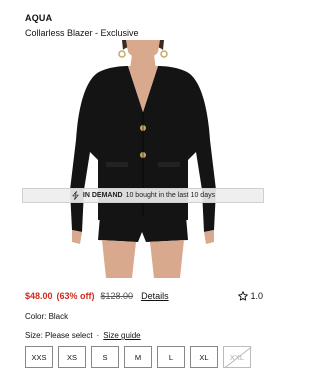 The width and height of the screenshot is (320, 380). I want to click on product-header: AQUA Collarless Blazer - Exclusive, so click(140, 26).